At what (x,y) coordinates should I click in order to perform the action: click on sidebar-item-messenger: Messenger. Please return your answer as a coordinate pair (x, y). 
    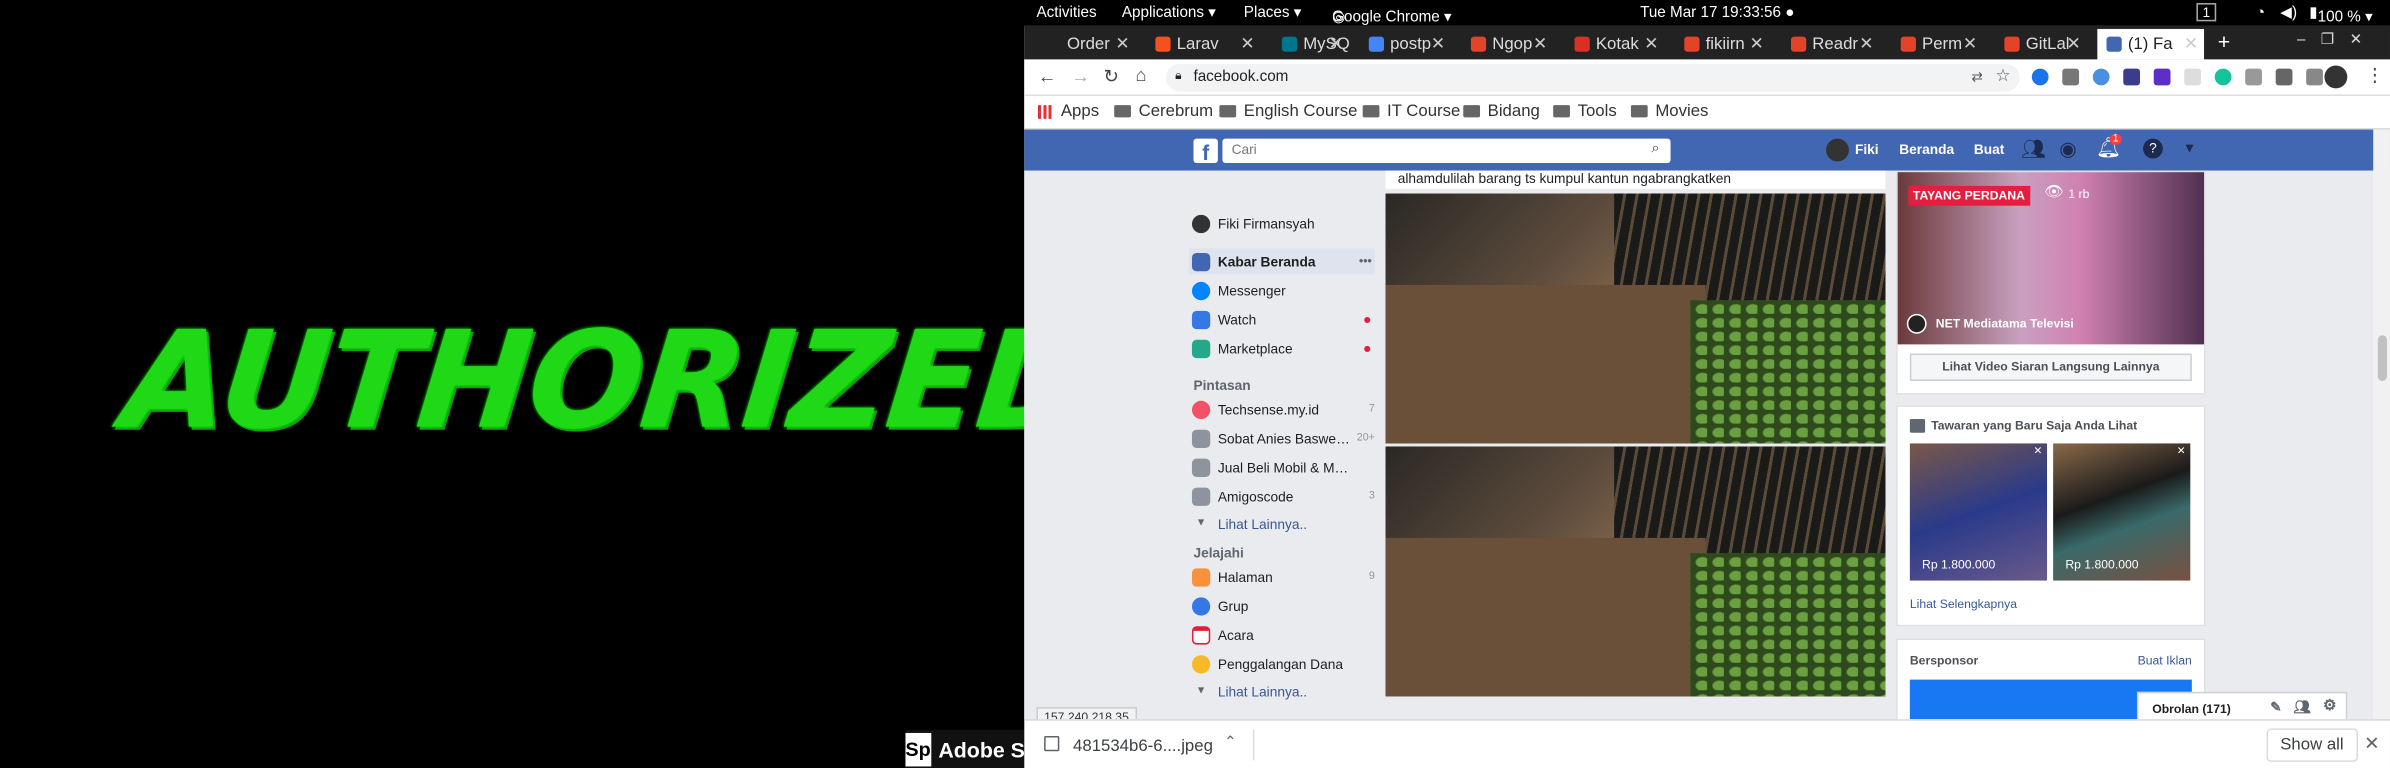
    Looking at the image, I should click on (1283, 290).